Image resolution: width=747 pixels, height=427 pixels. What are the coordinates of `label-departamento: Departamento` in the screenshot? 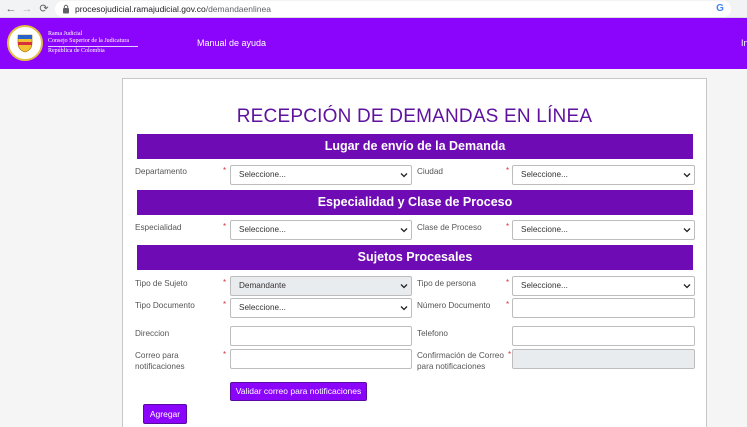 It's located at (161, 171).